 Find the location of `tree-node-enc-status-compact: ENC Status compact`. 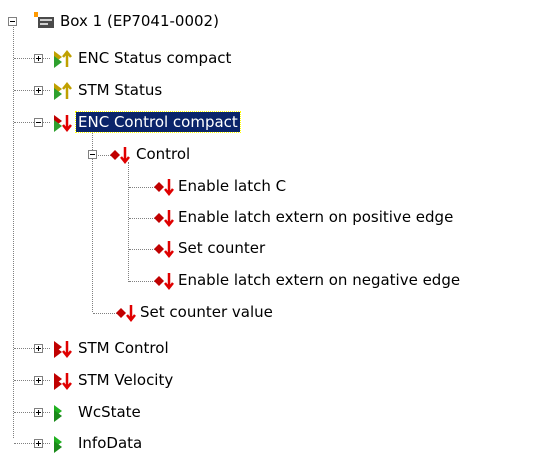

tree-node-enc-status-compact: ENC Status compact is located at coordinates (195, 58).